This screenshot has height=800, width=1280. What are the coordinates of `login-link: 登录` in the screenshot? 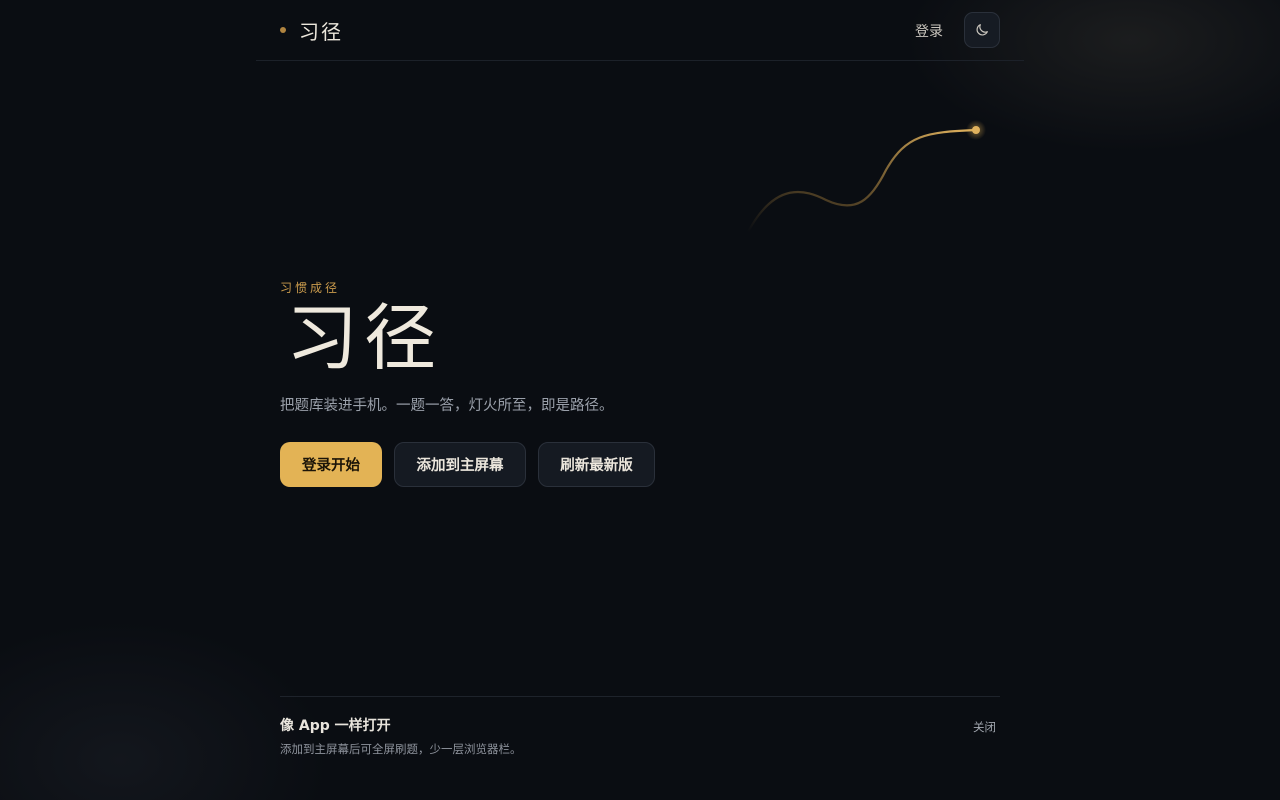 It's located at (929, 31).